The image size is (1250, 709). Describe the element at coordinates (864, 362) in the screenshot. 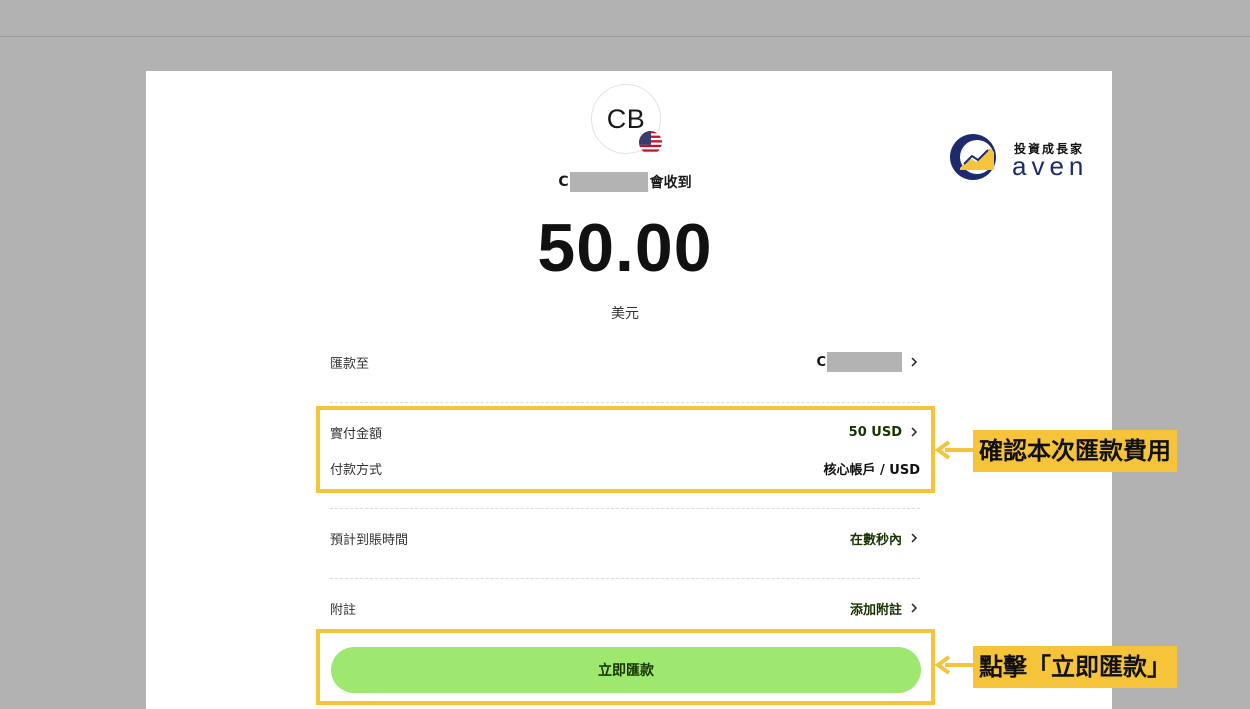

I see `redacted-account-name` at that location.